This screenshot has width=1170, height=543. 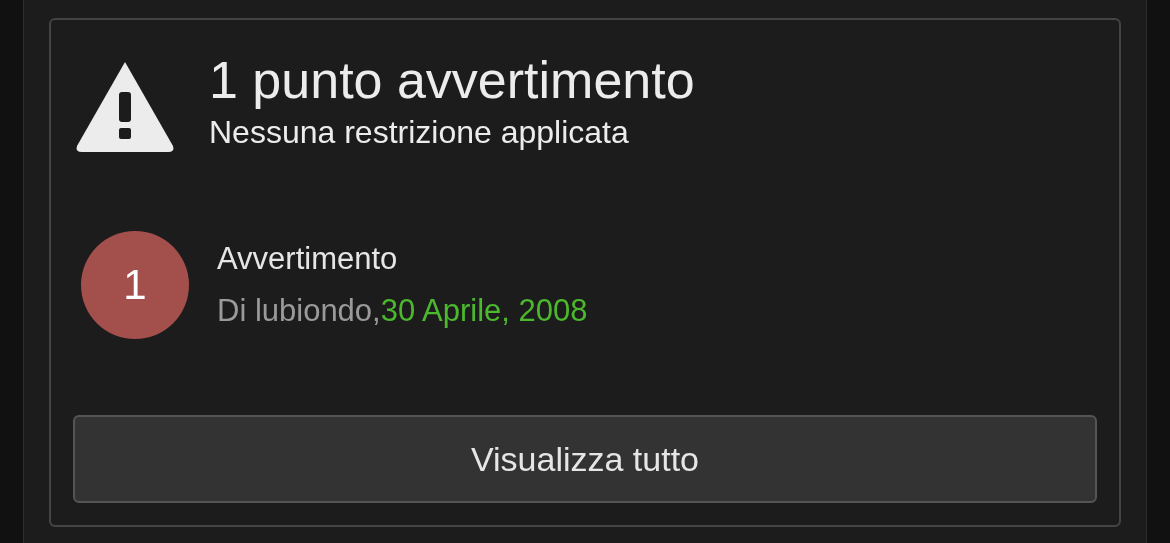 What do you see at coordinates (419, 132) in the screenshot?
I see `restriction-status: Nessuna restrizione applicata` at bounding box center [419, 132].